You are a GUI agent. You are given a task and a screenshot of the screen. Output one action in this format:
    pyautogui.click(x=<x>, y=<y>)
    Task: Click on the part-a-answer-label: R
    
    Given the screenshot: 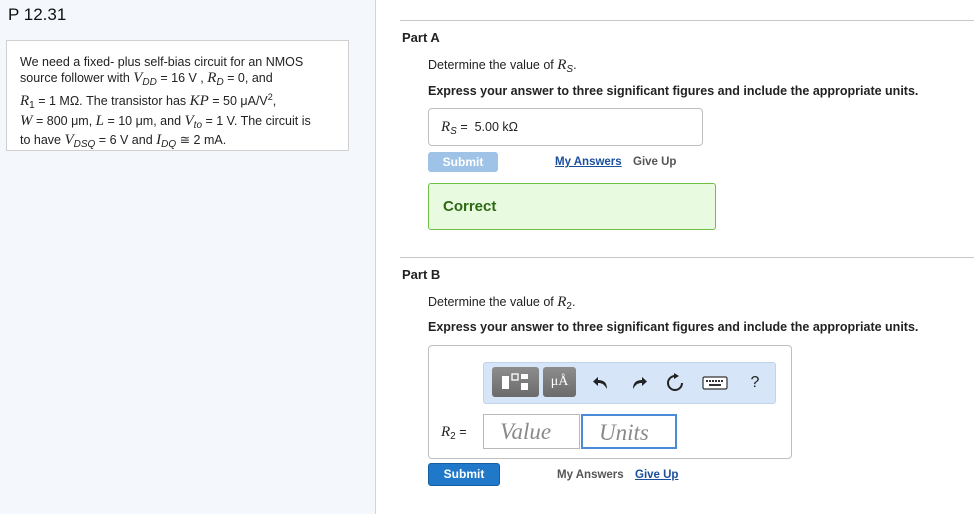 What is the action you would take?
    pyautogui.click(x=446, y=127)
    